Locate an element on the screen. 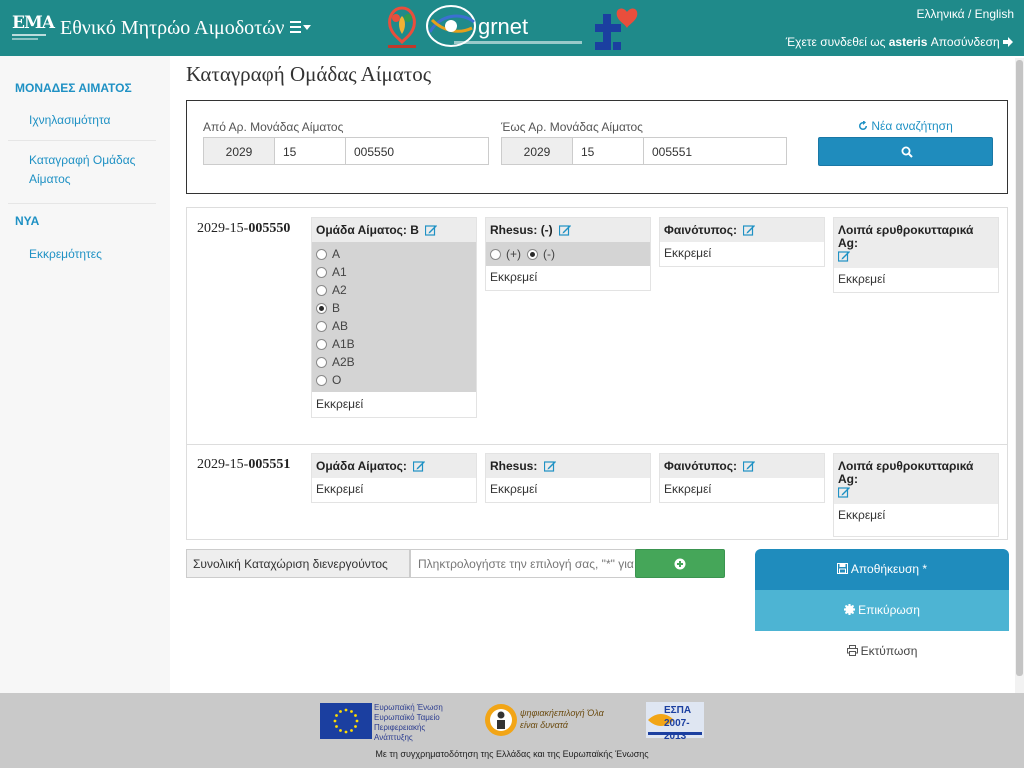  lang-greek: Ελληνικά is located at coordinates (940, 14).